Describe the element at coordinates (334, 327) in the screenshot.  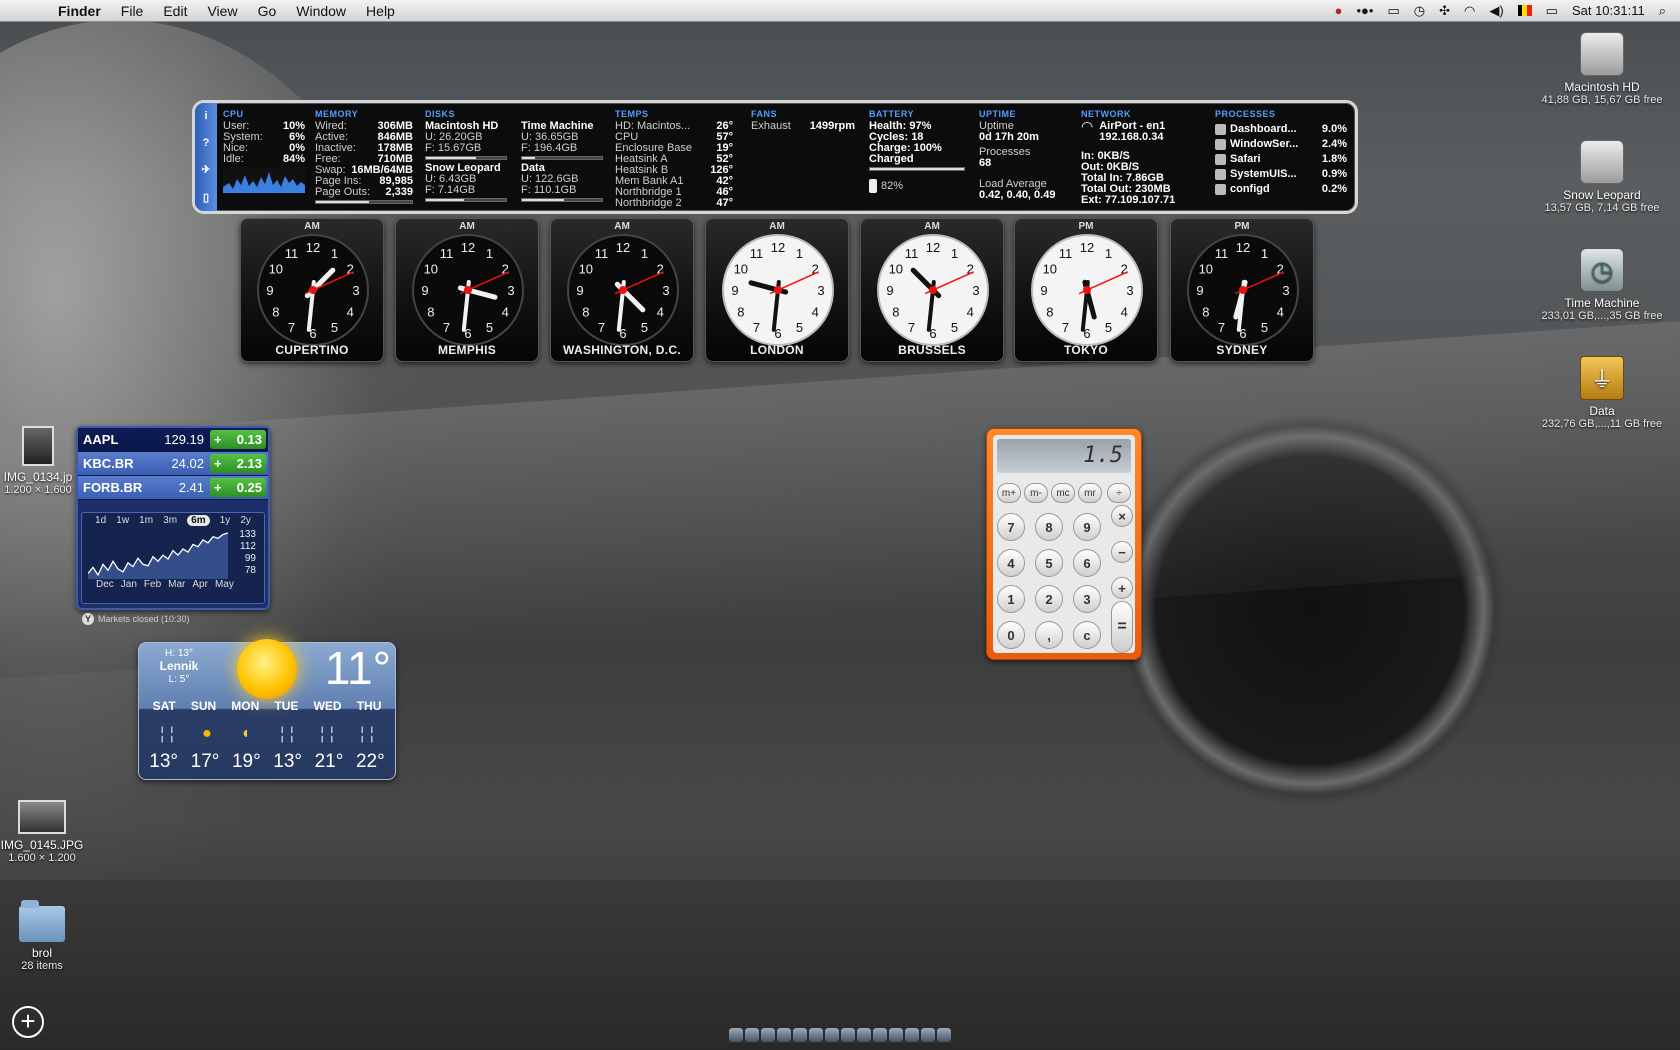
I see `clock-numeral: 5` at that location.